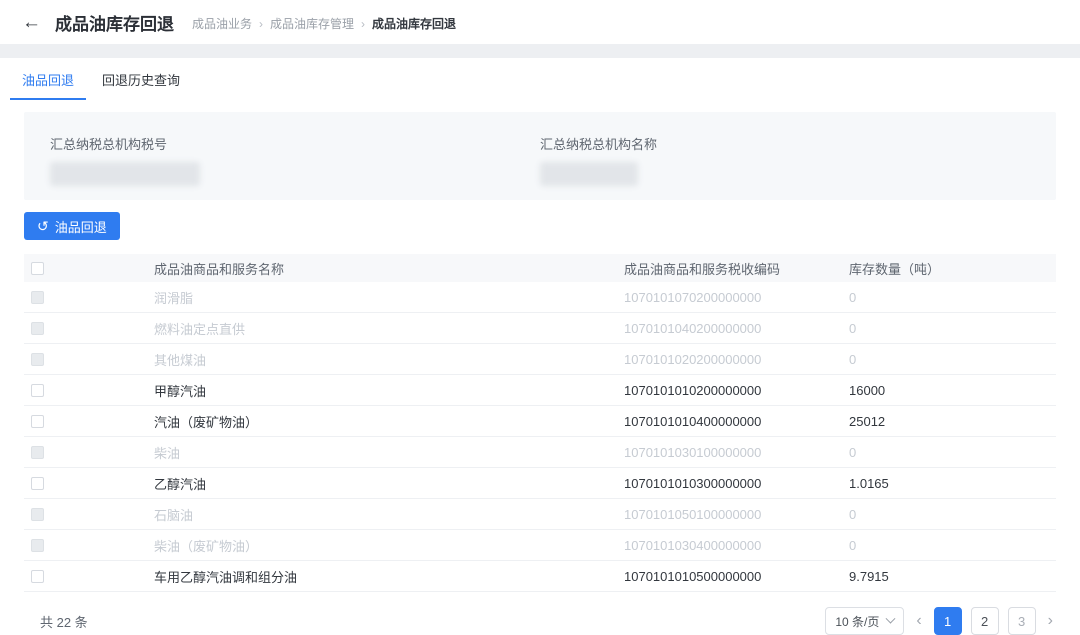  I want to click on column-header-quantity: 库存数量（吨）, so click(895, 269).